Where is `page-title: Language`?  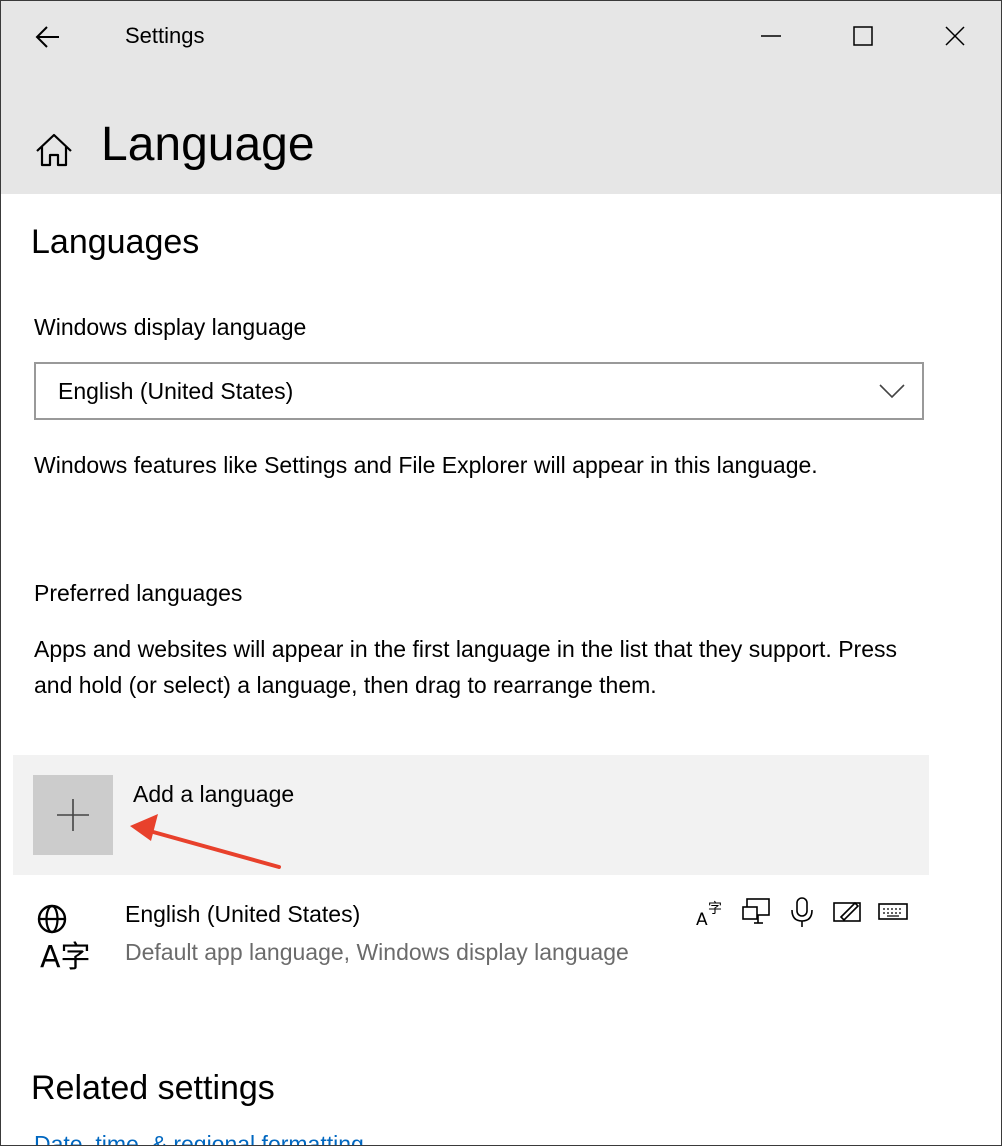 page-title: Language is located at coordinates (208, 144).